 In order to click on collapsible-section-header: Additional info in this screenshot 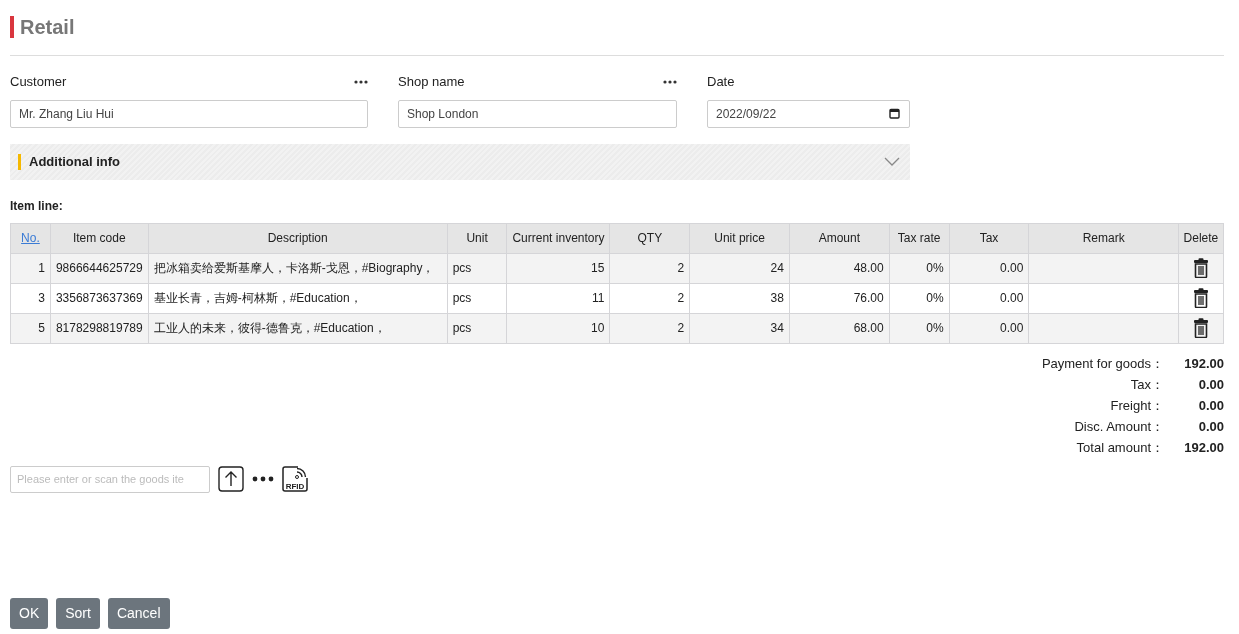, I will do `click(460, 161)`.